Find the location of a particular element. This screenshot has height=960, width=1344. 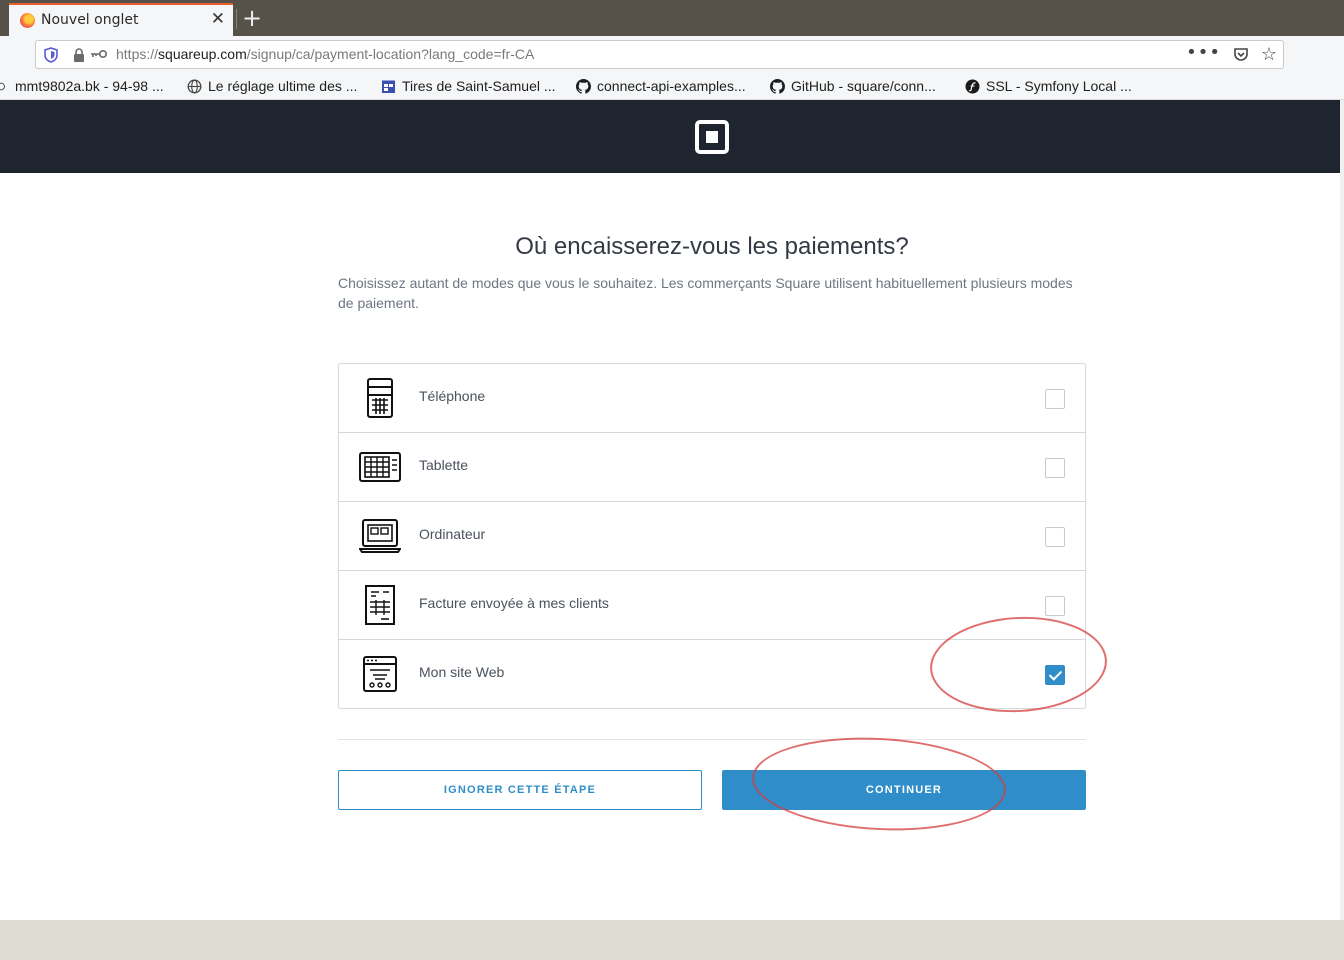

divider is located at coordinates (712, 739).